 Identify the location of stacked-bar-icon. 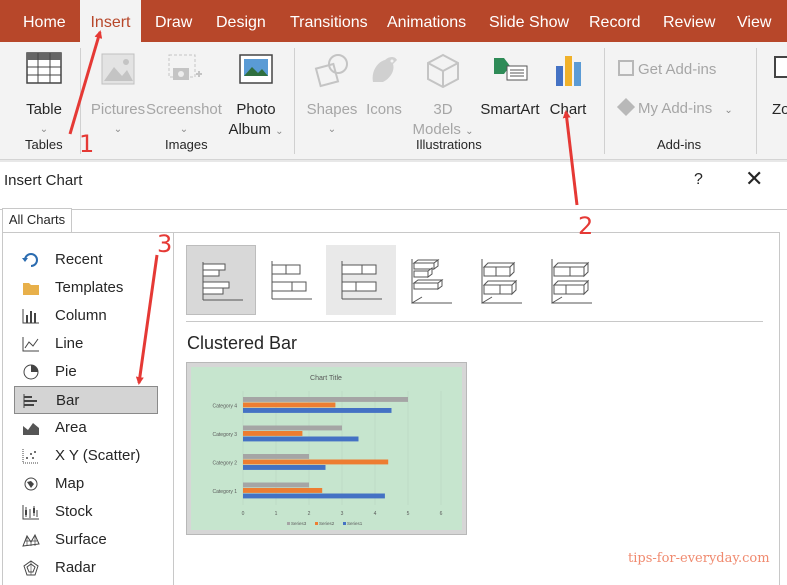
(291, 280).